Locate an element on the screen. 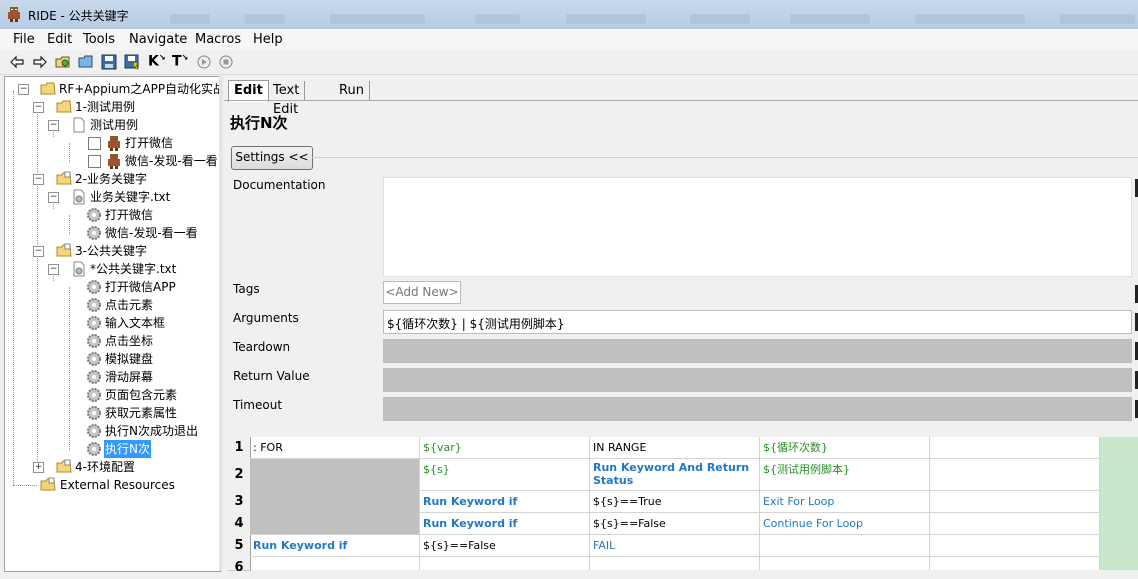  return-value-field is located at coordinates (757, 380).